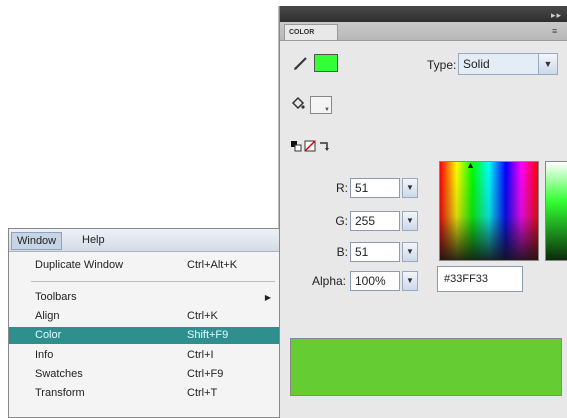 The image size is (567, 418). Describe the element at coordinates (144, 393) in the screenshot. I see `menu-item-transform: Transform Ctrl+T` at that location.